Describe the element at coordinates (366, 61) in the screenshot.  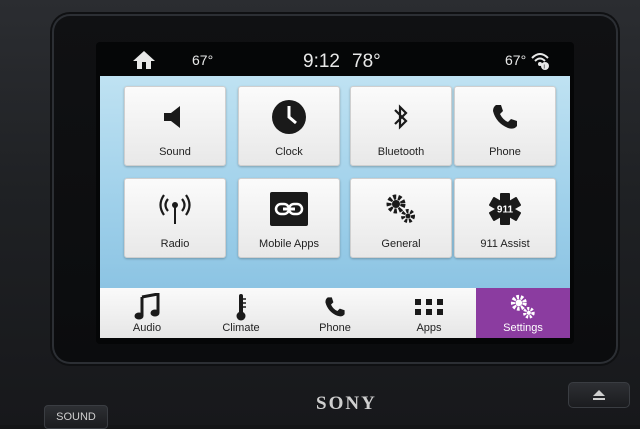
I see `outside-temperature: 78°` at that location.